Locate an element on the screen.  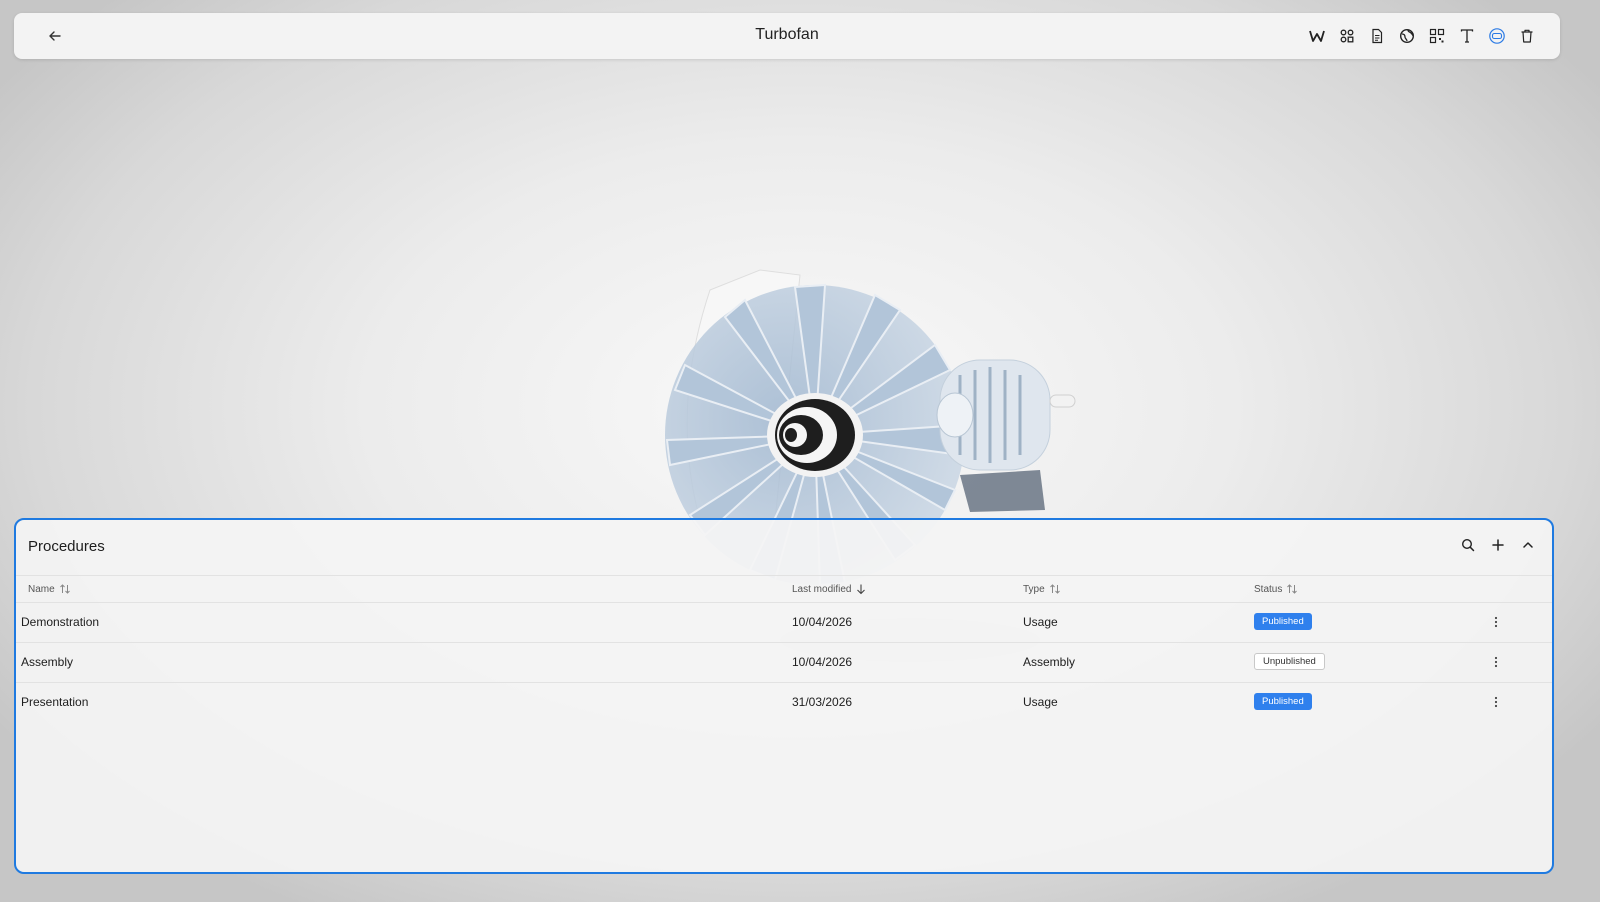
text-icon is located at coordinates (1467, 36).